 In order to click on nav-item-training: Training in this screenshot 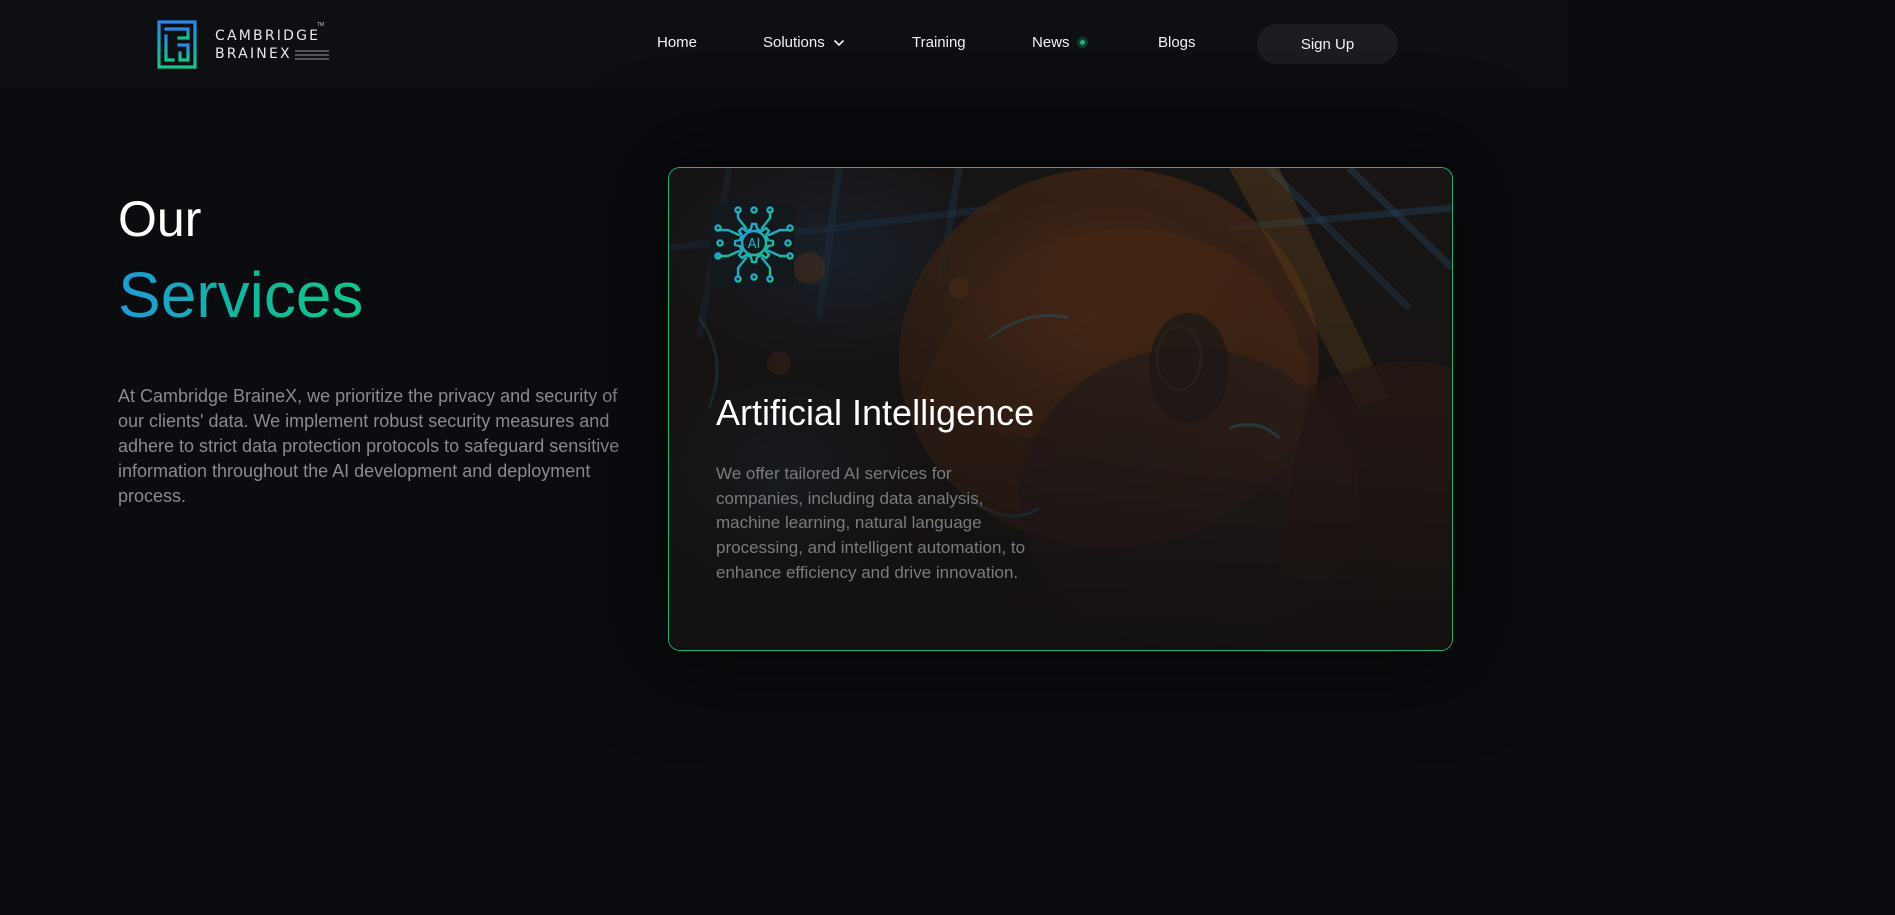, I will do `click(939, 42)`.